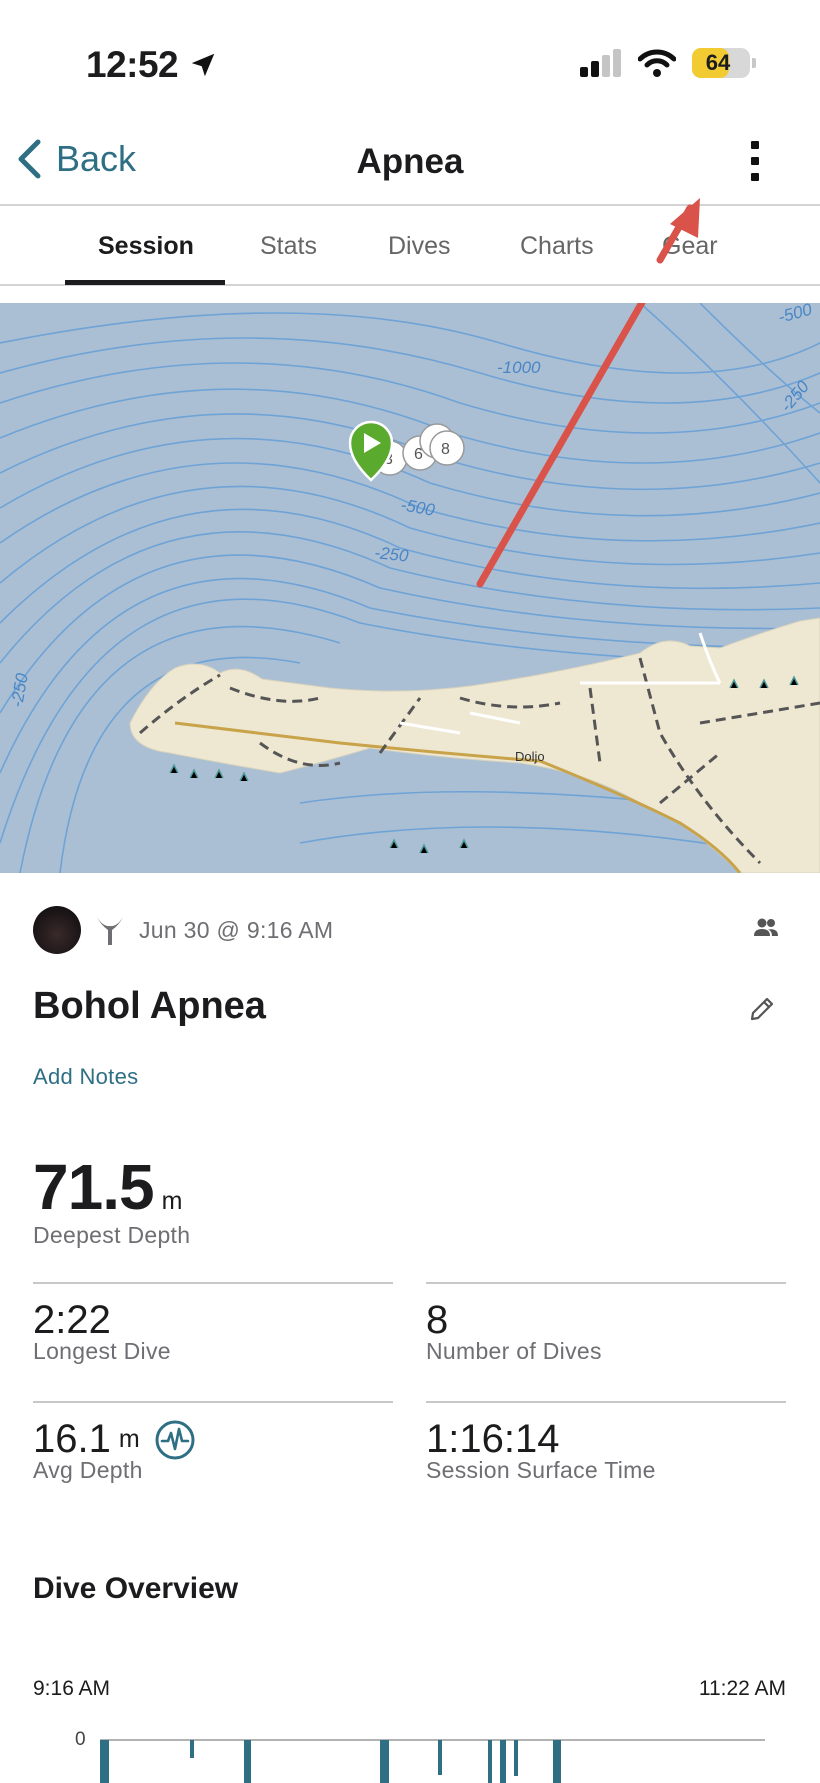  I want to click on tab-session: Session, so click(146, 246).